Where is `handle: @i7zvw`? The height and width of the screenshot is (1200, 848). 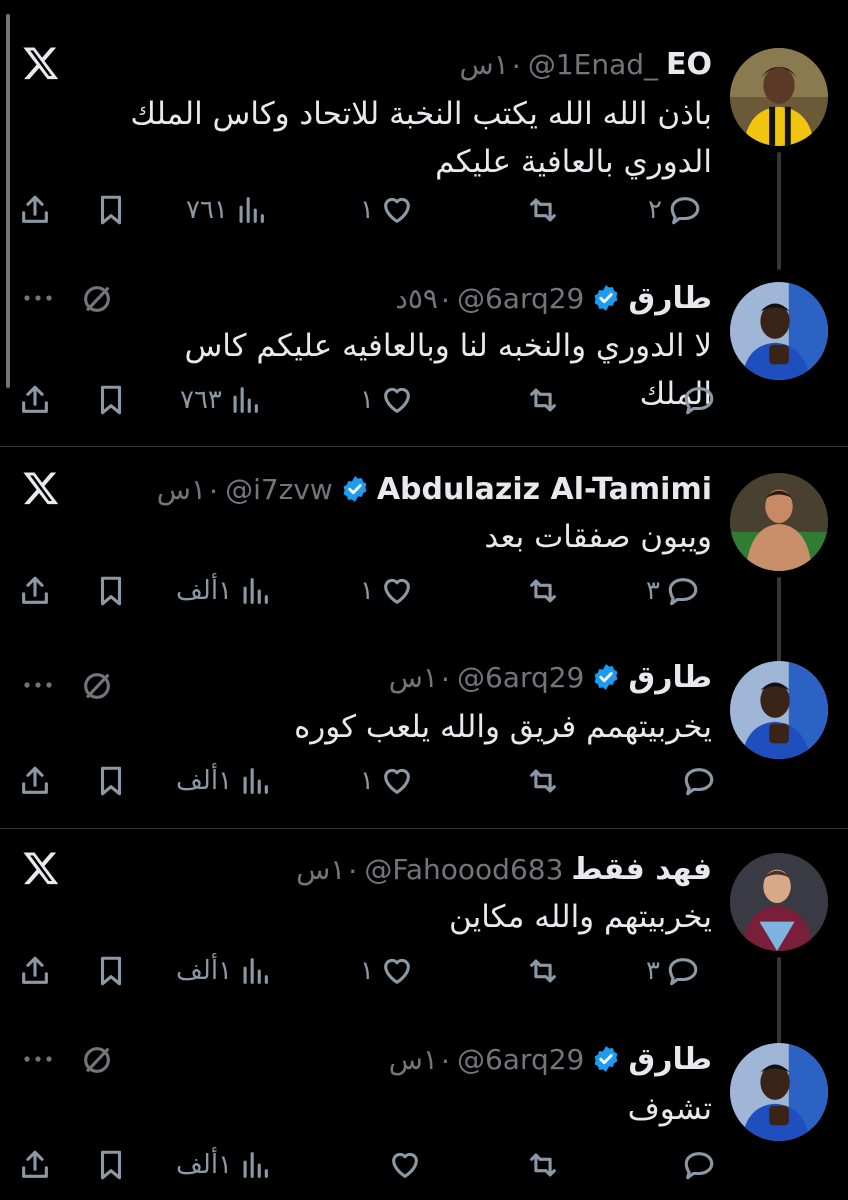 handle: @i7zvw is located at coordinates (279, 489).